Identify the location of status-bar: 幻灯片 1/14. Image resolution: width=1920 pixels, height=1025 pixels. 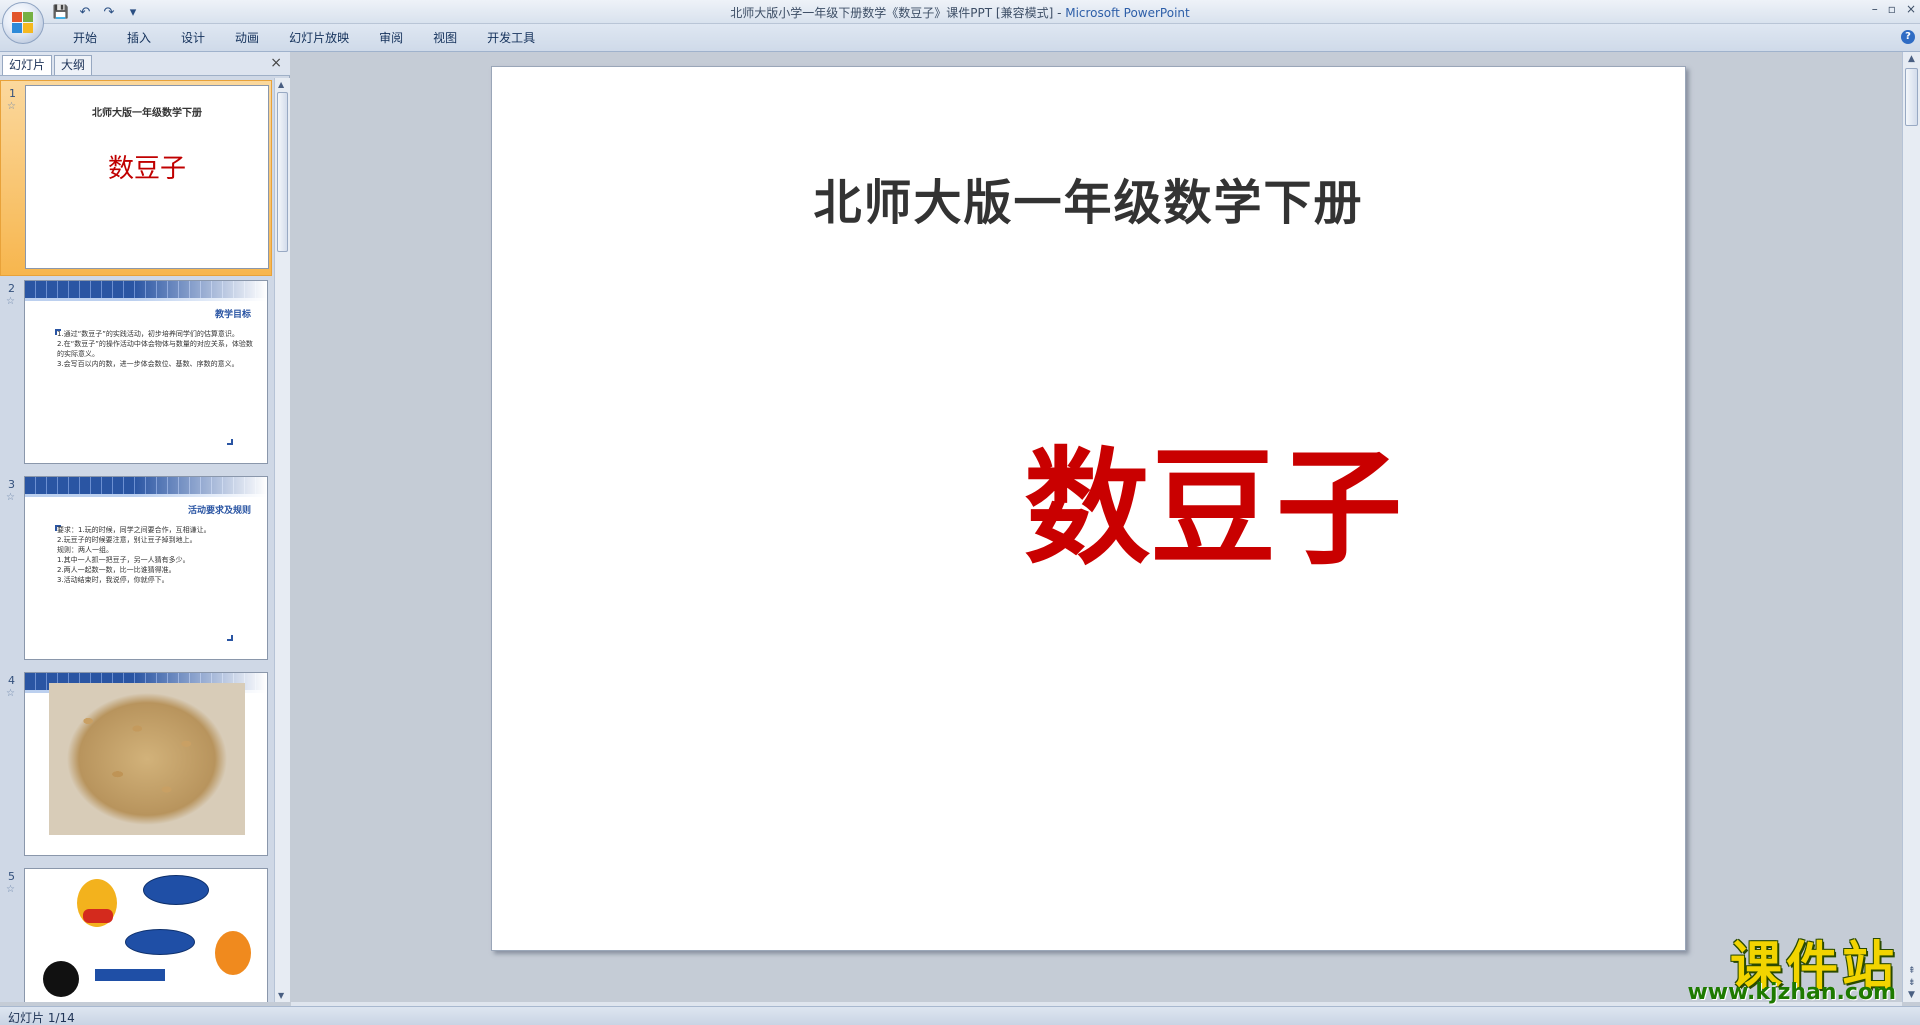
(960, 1015).